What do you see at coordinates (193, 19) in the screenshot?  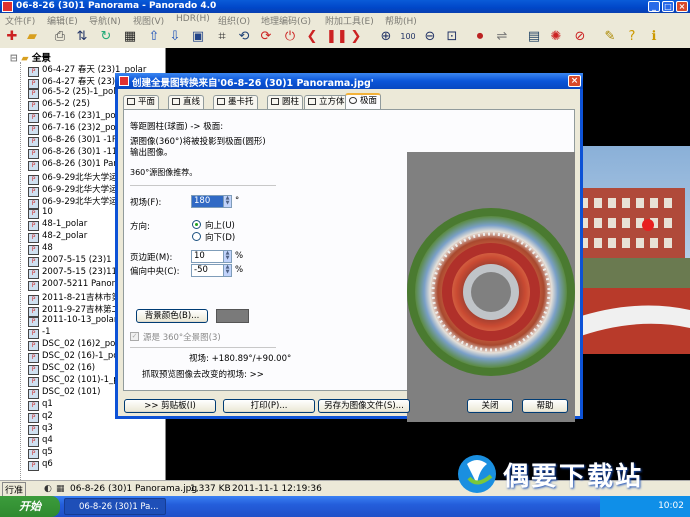 I see `menu-hdr: HDR(H)` at bounding box center [193, 19].